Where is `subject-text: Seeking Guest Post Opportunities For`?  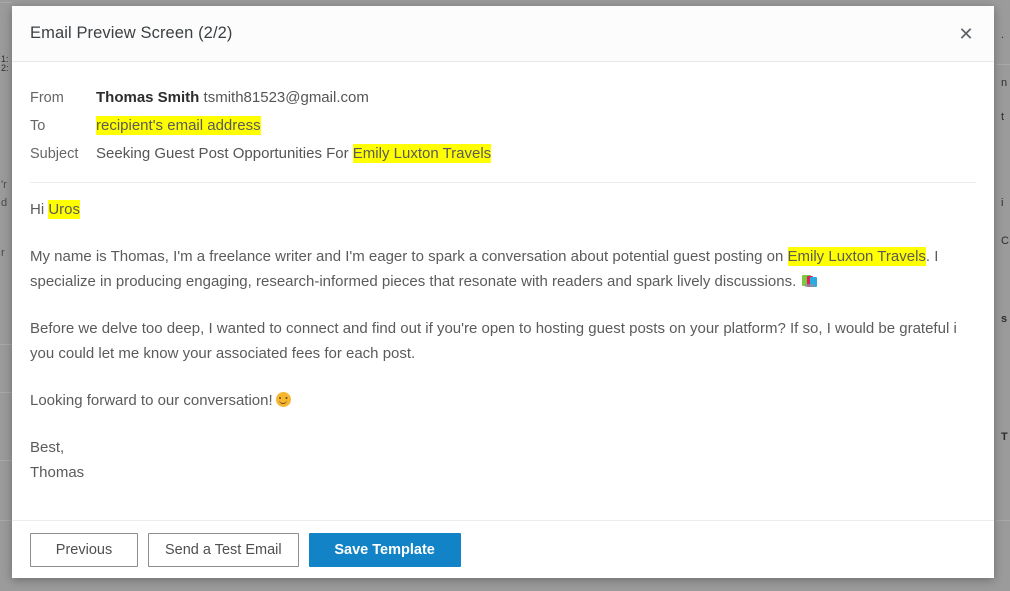 subject-text: Seeking Guest Post Opportunities For is located at coordinates (224, 153).